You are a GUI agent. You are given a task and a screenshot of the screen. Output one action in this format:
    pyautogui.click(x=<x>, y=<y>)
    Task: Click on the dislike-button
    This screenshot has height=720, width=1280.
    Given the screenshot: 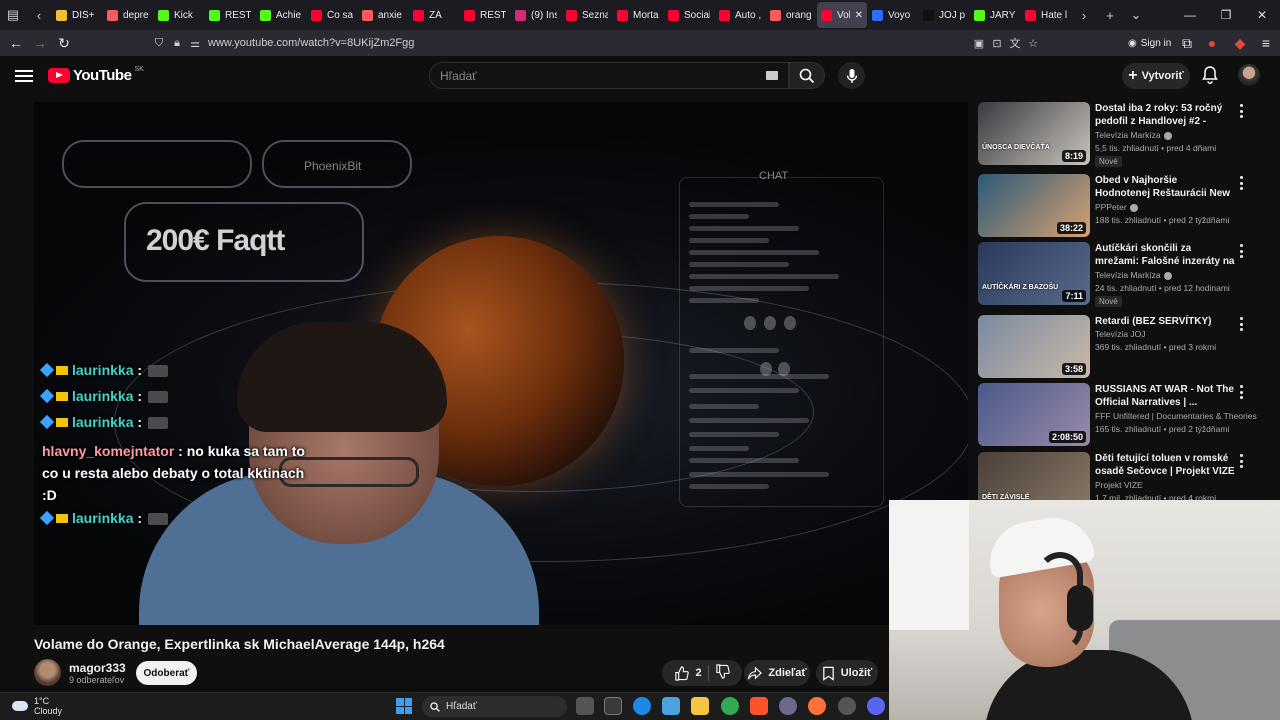 What is the action you would take?
    pyautogui.click(x=722, y=673)
    